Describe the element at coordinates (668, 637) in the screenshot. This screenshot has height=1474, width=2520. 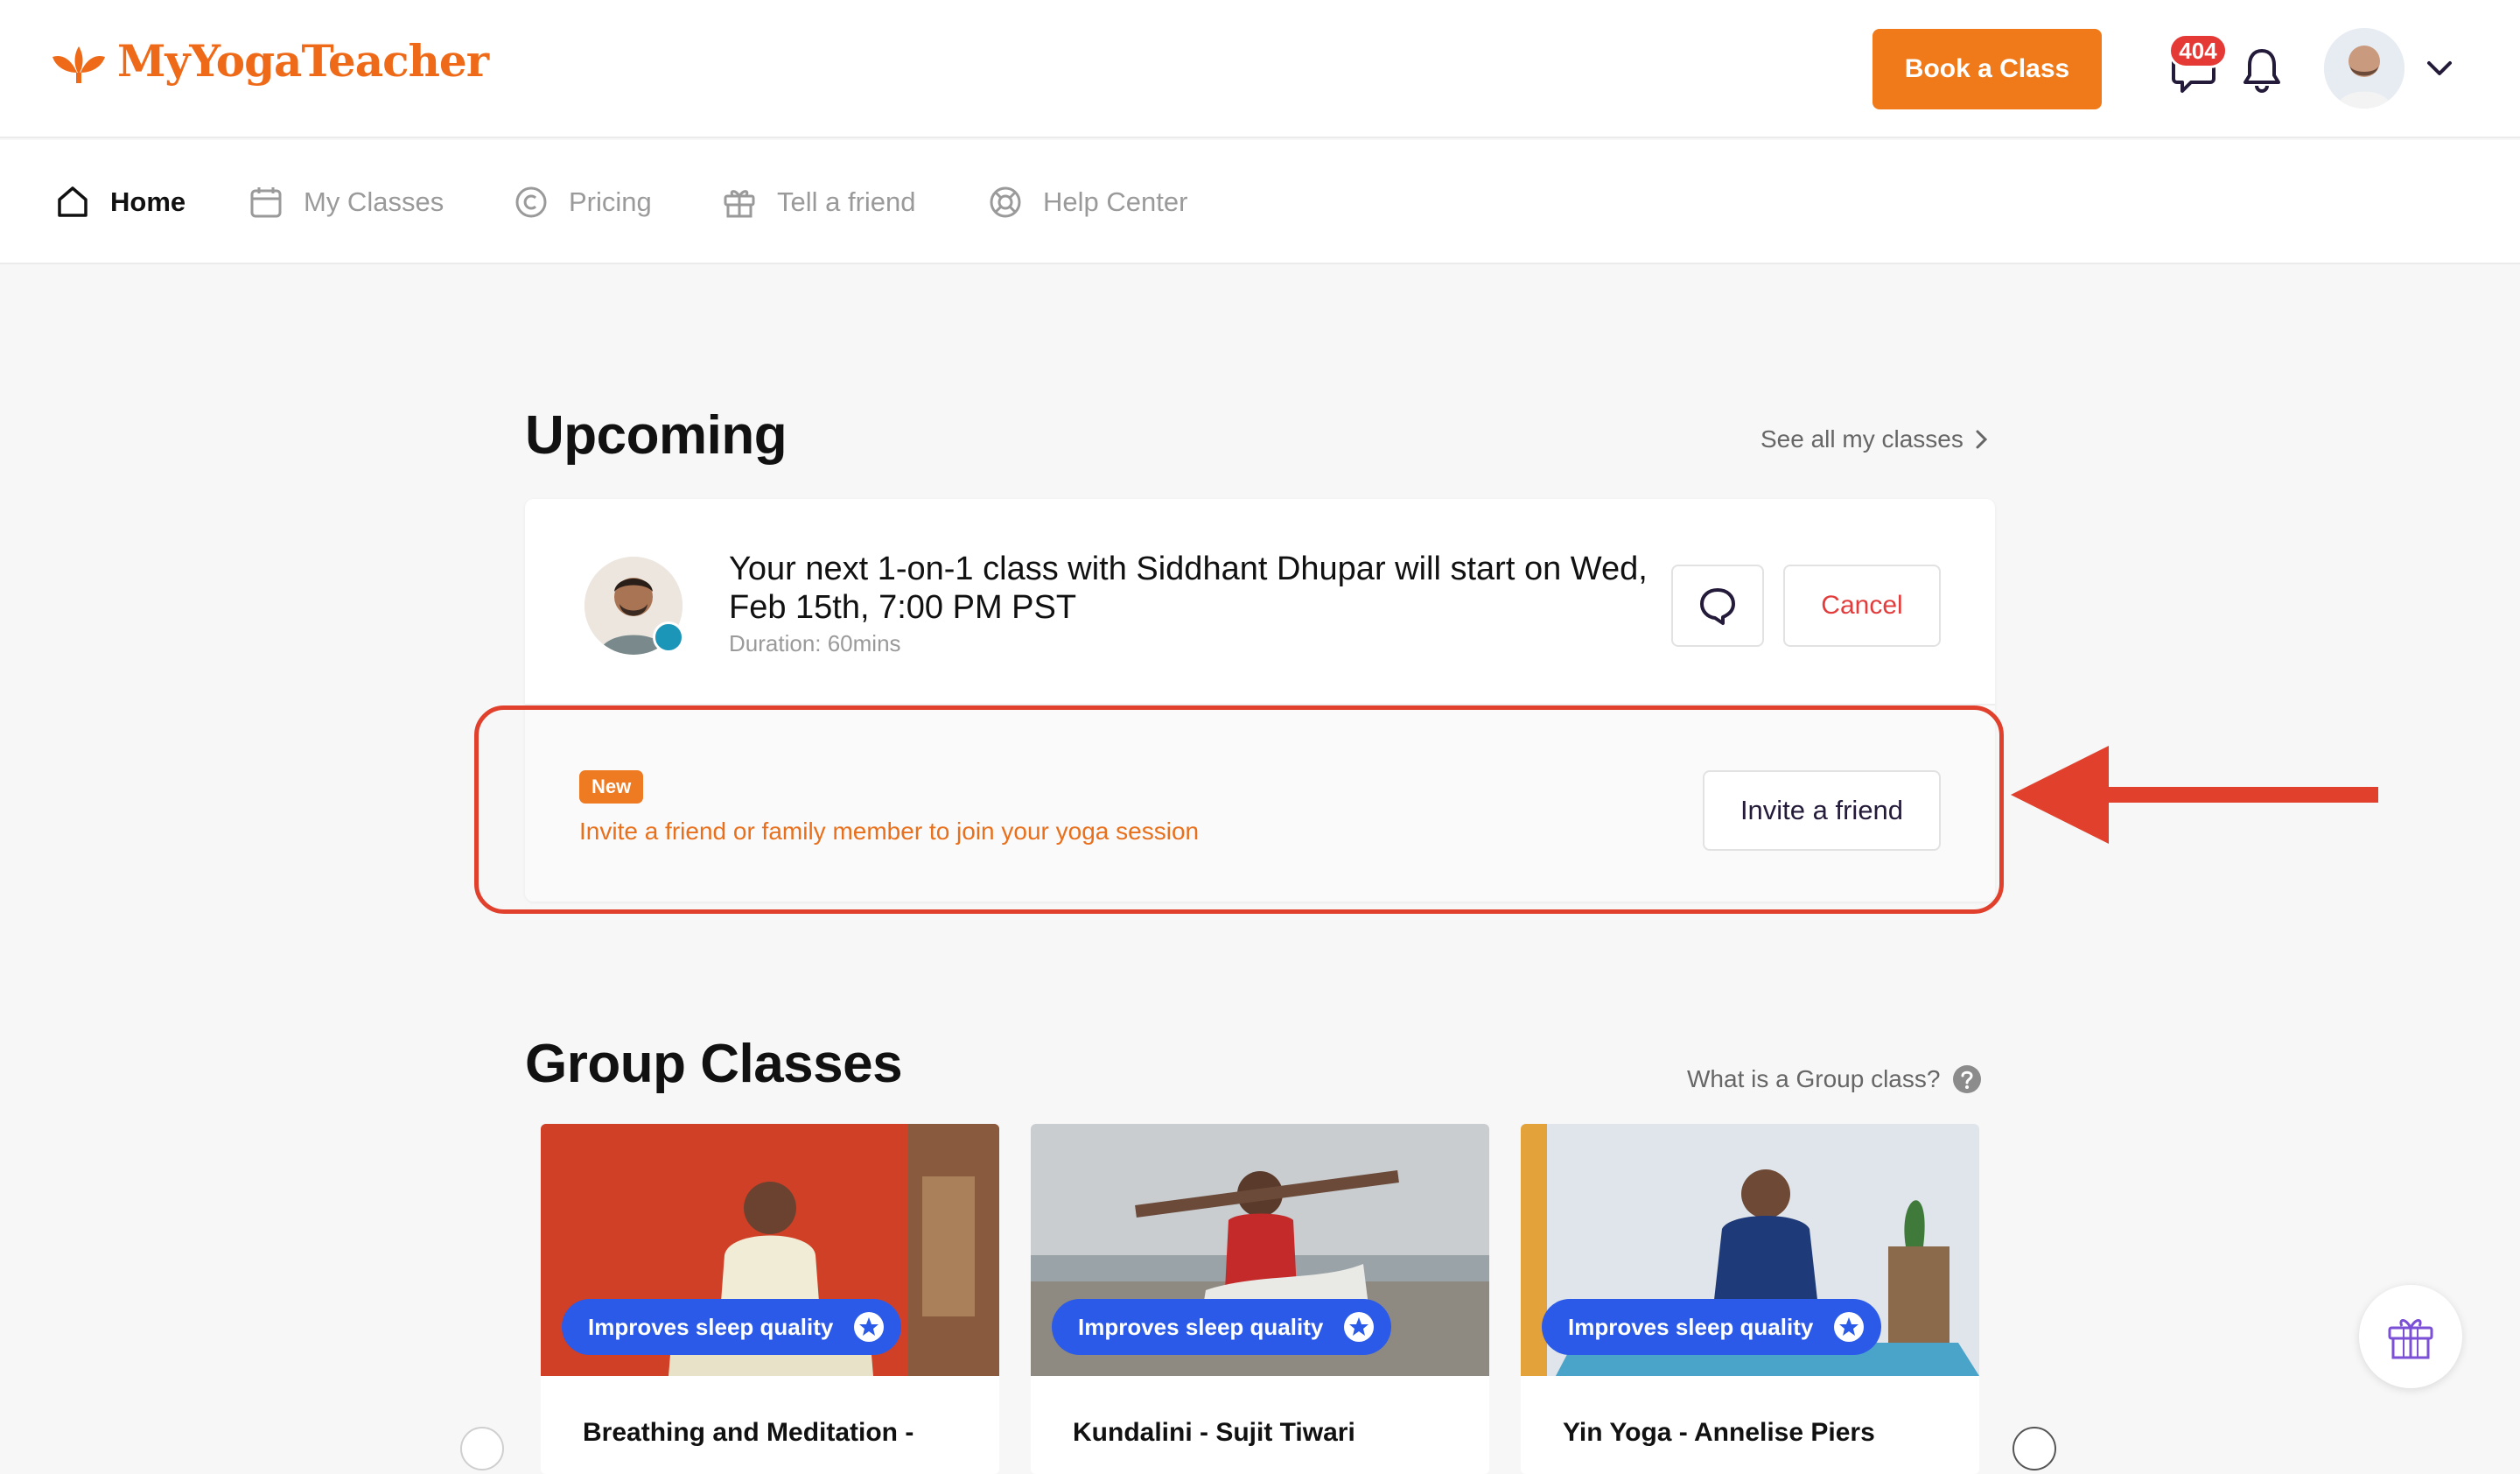
I see `teacher-verified-icon` at that location.